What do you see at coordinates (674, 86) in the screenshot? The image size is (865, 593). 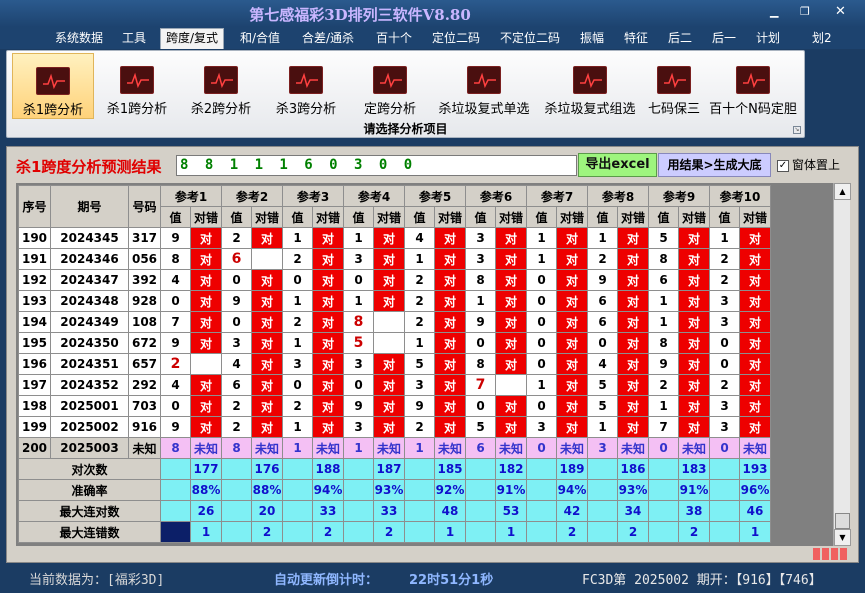 I see `ribbon-button-7: 七码保三` at bounding box center [674, 86].